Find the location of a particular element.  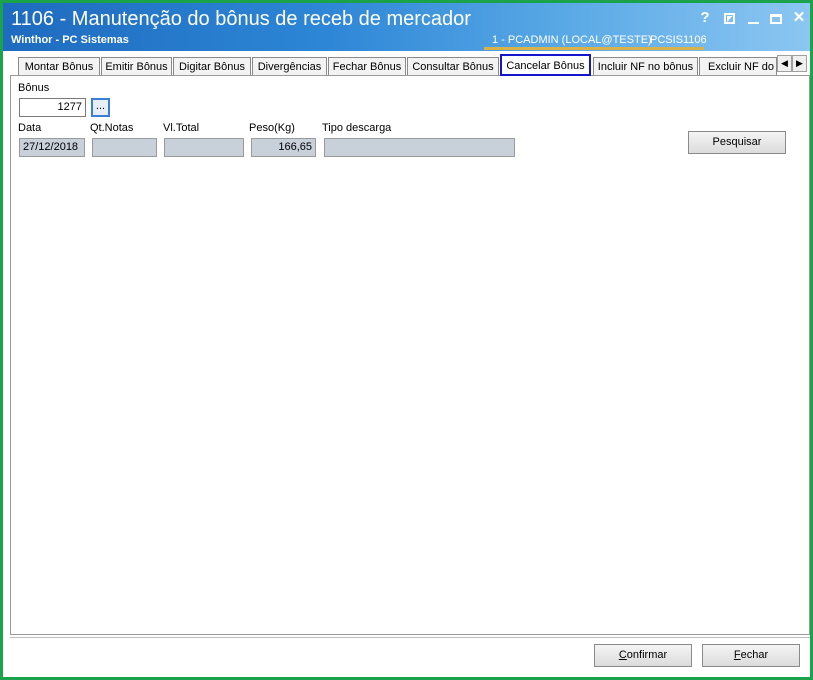

program-id: PCSIS1106 is located at coordinates (678, 40).